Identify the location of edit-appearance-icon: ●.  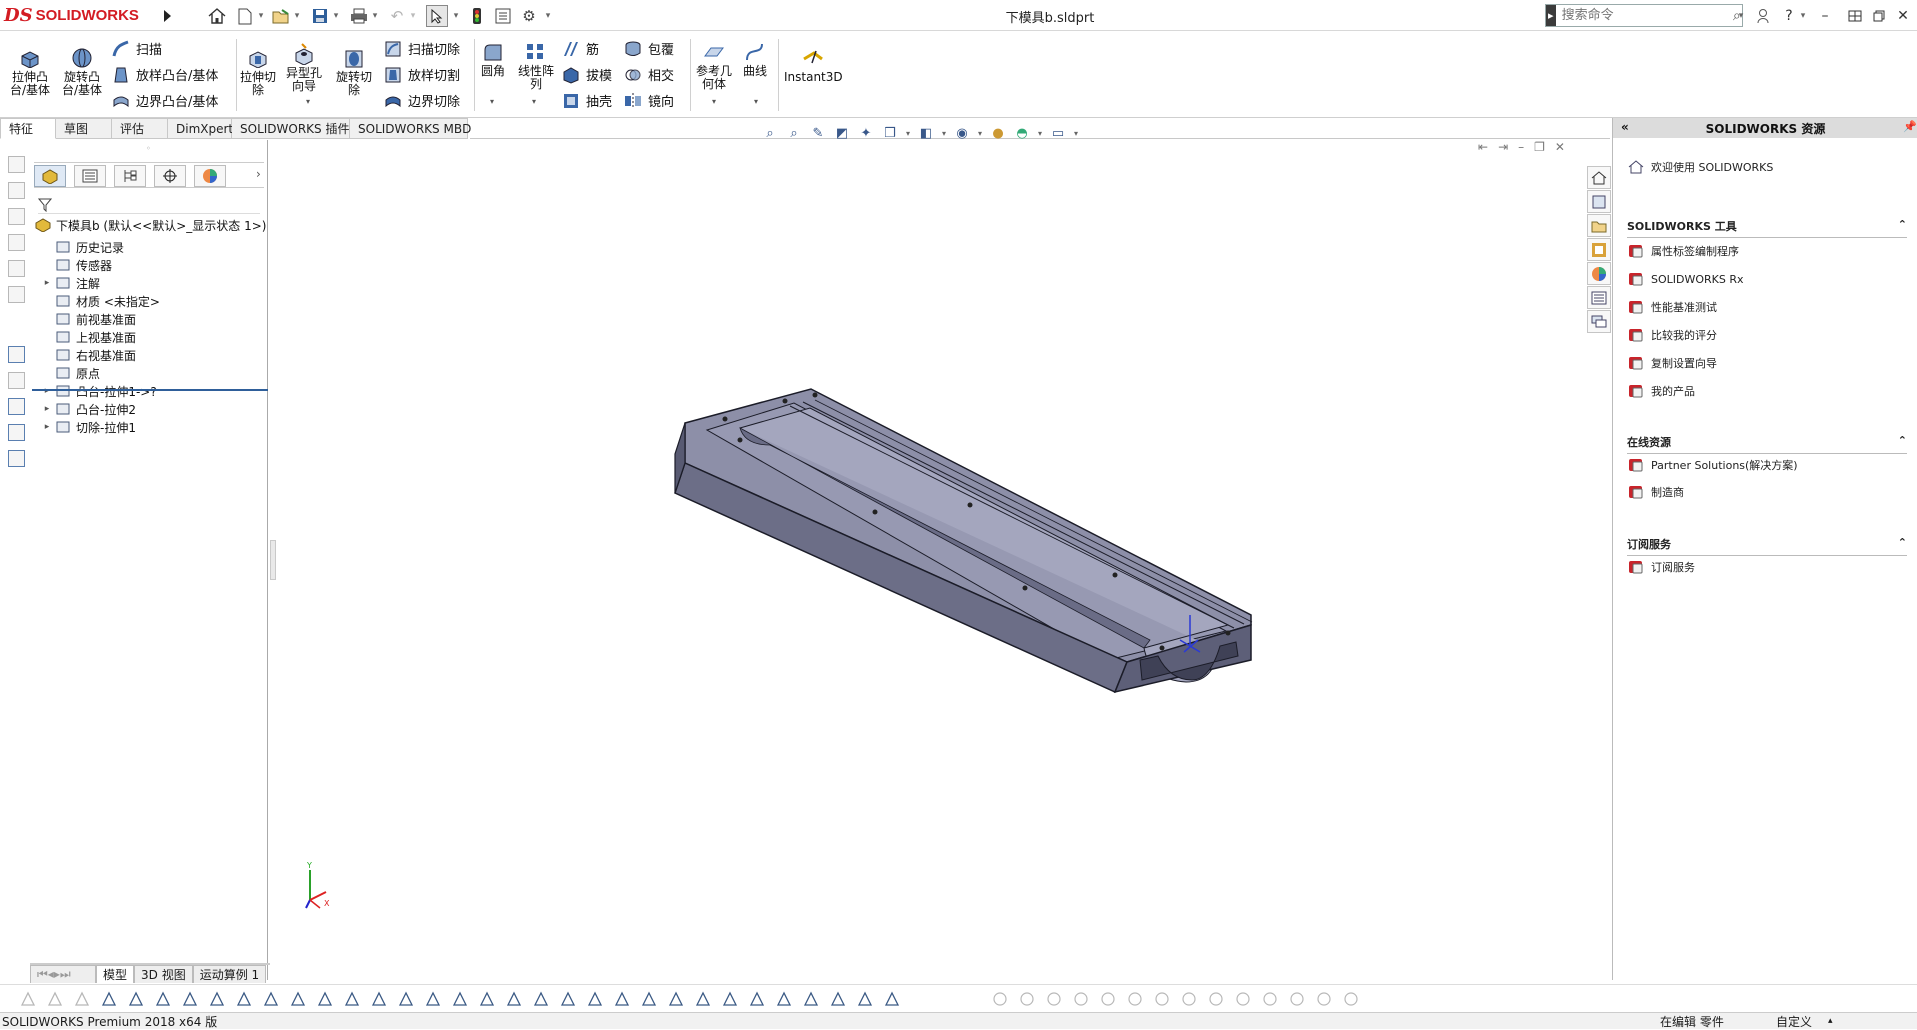
(998, 133).